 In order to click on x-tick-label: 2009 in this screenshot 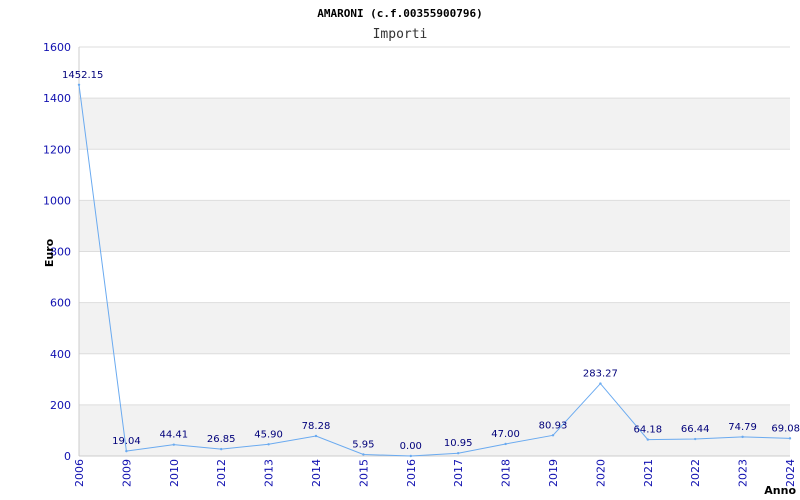, I will do `click(126, 473)`.